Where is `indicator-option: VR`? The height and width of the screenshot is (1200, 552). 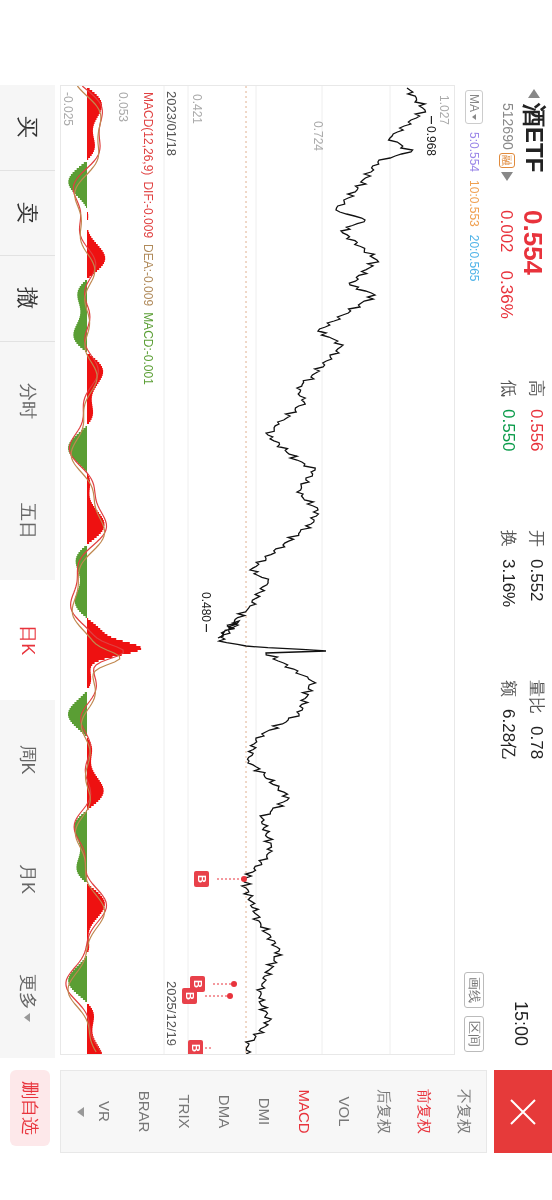
indicator-option: VR is located at coordinates (104, 1111).